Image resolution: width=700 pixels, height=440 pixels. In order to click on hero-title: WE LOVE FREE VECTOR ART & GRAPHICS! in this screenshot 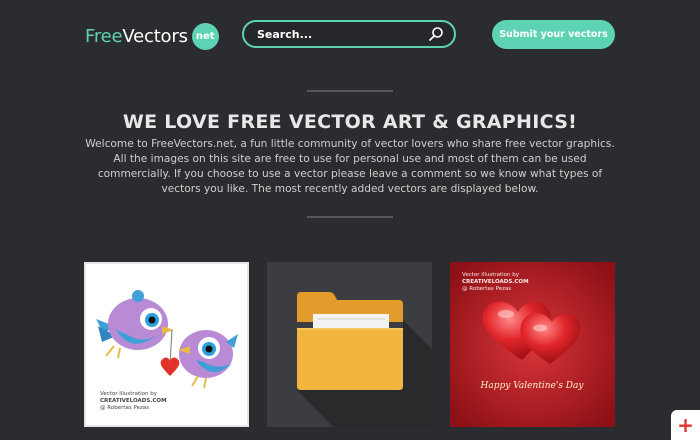, I will do `click(350, 122)`.